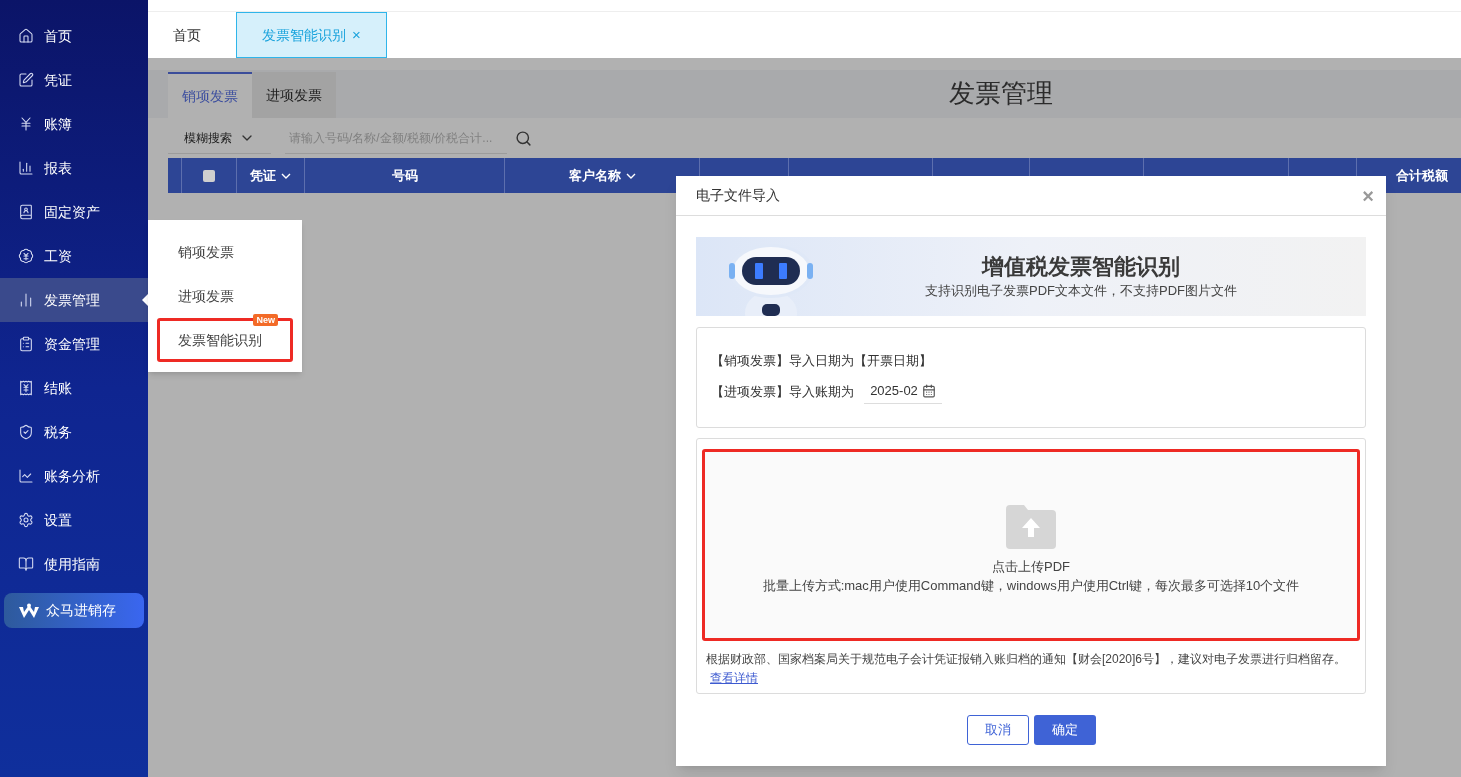  Describe the element at coordinates (1031, 586) in the screenshot. I see `upload-hint: 批量上传方式:mac用户使用Command键，windows用户使用Ctrl键，每次最多可选择10个文件` at that location.